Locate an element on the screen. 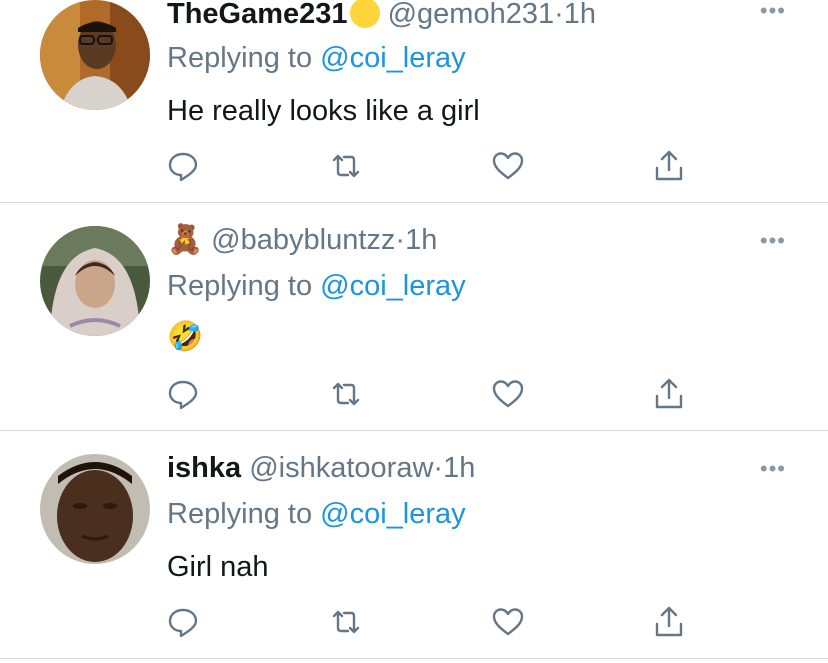  tweet-header: 🧸 @babybluntzz·1h is located at coordinates (457, 240).